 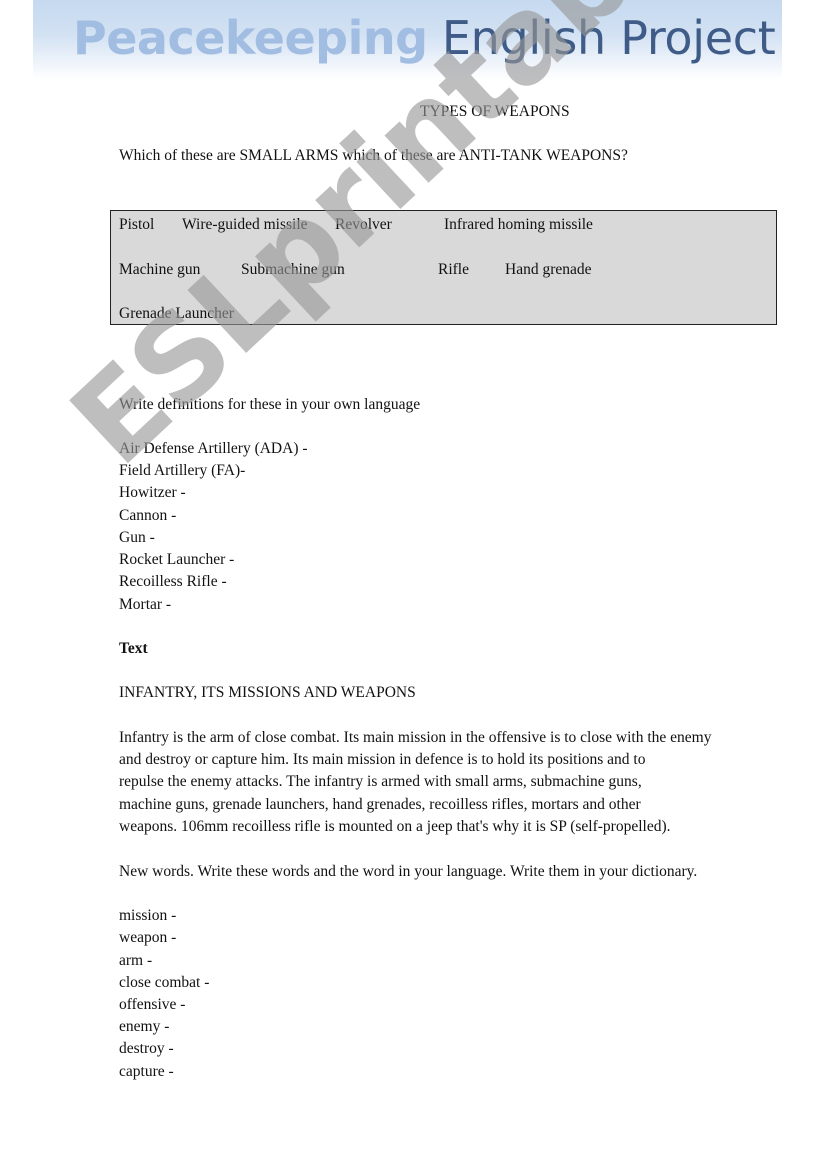 I want to click on definition-item: Recoilless Rifle -, so click(x=173, y=581).